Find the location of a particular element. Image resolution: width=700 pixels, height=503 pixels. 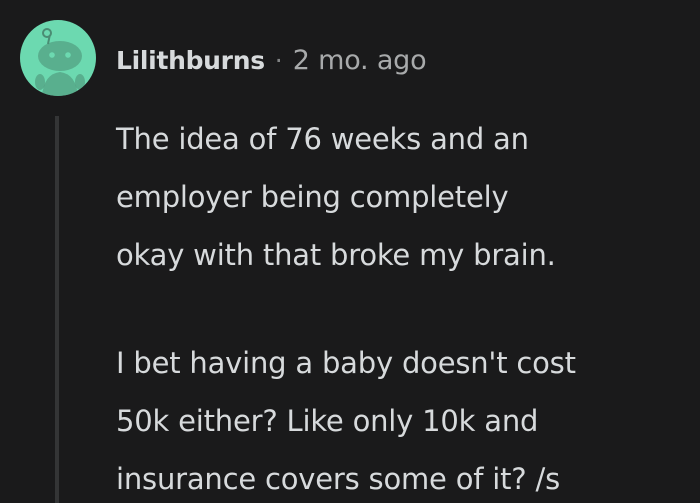

comment-line: employer being completely is located at coordinates (312, 197).